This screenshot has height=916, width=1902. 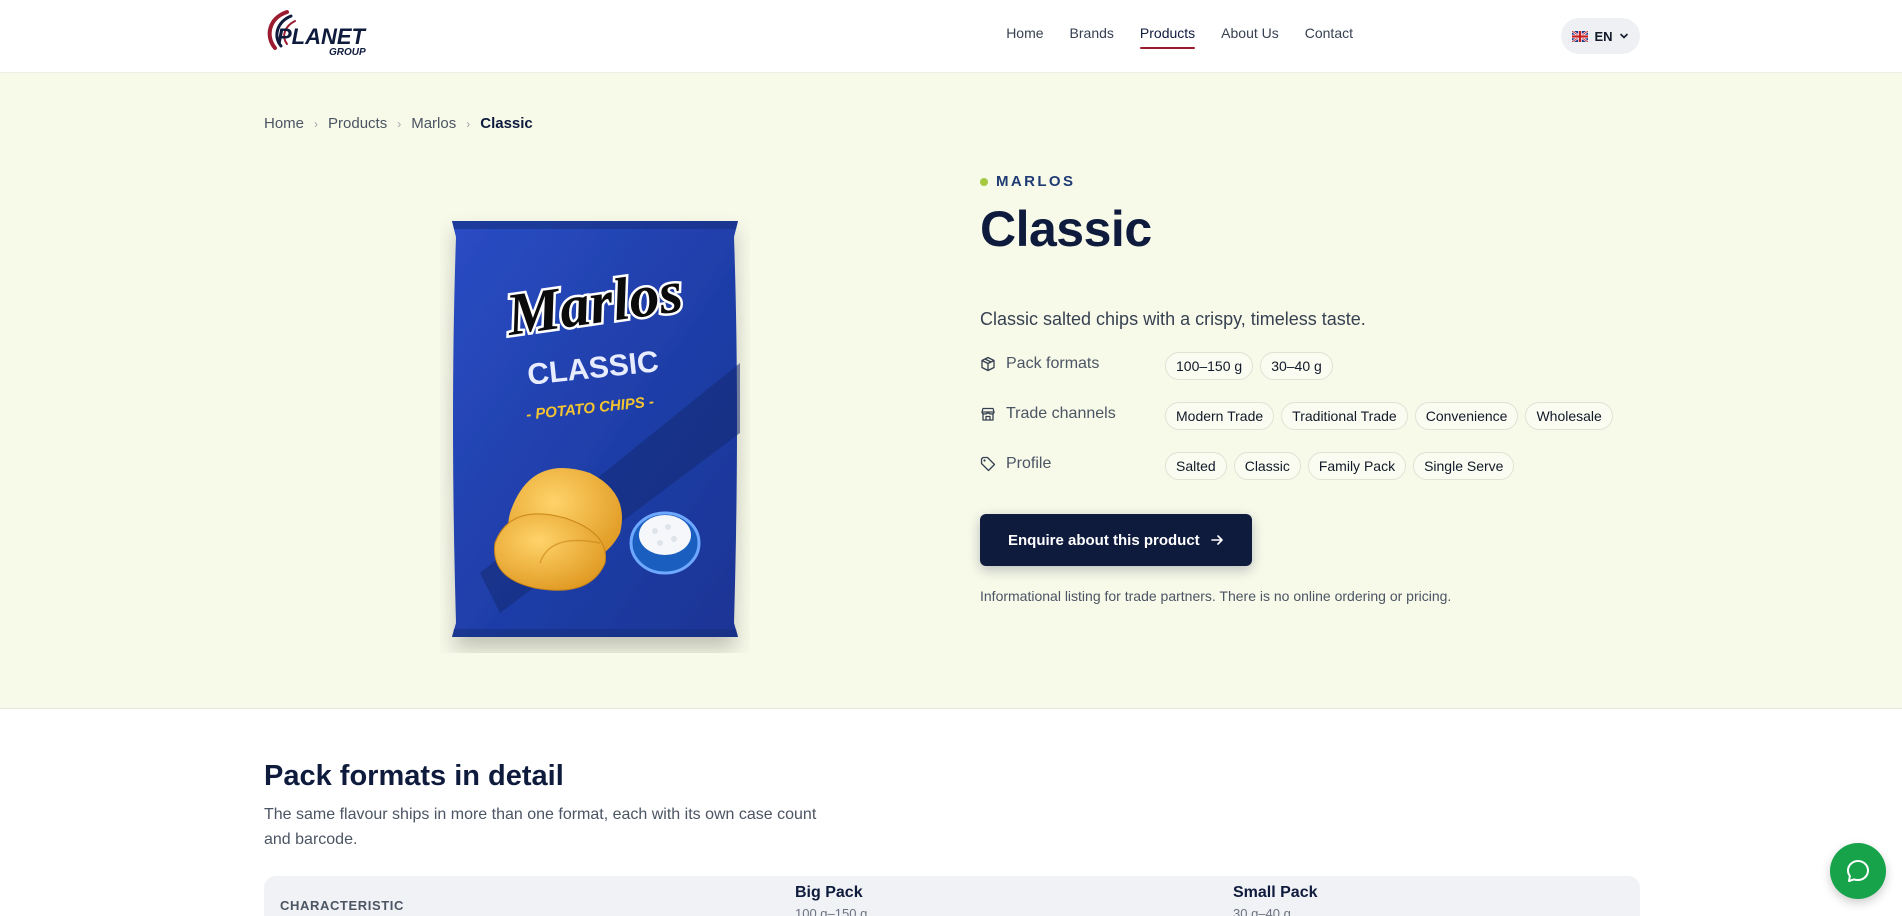 I want to click on attr-label: Pack formats, so click(x=1072, y=362).